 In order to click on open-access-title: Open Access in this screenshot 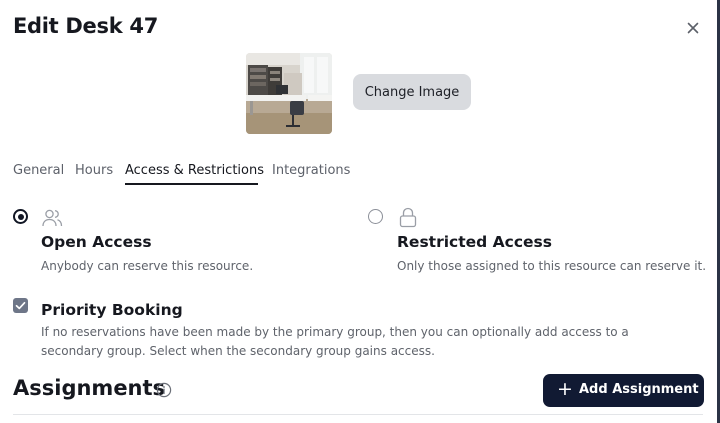, I will do `click(96, 242)`.